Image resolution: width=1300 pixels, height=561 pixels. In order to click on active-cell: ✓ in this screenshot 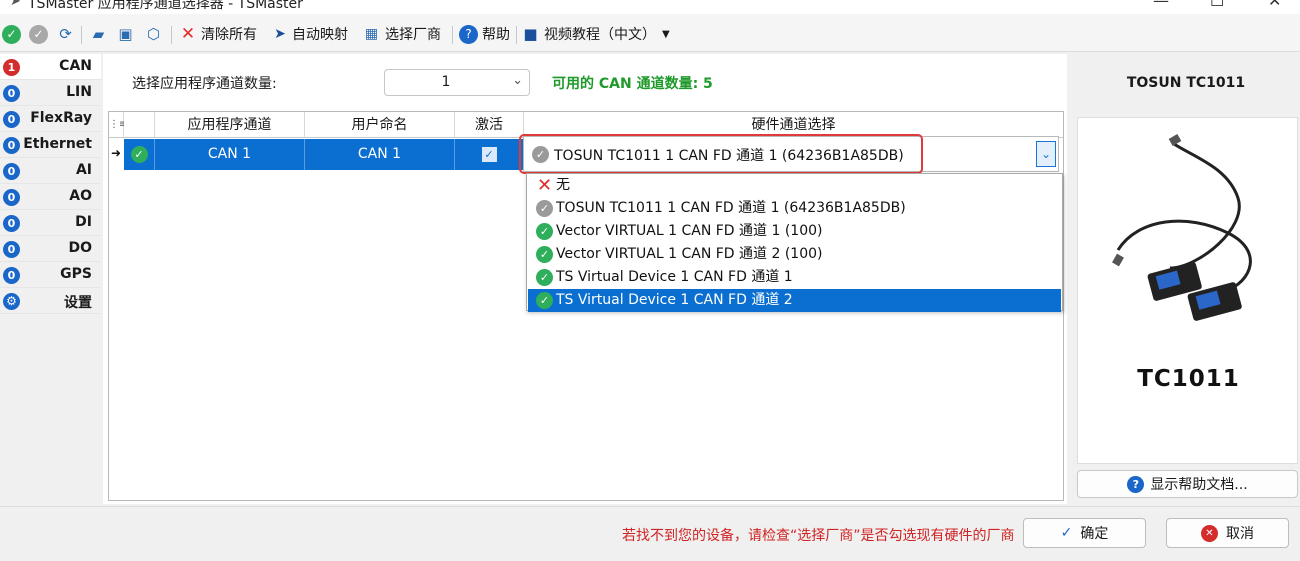, I will do `click(489, 154)`.